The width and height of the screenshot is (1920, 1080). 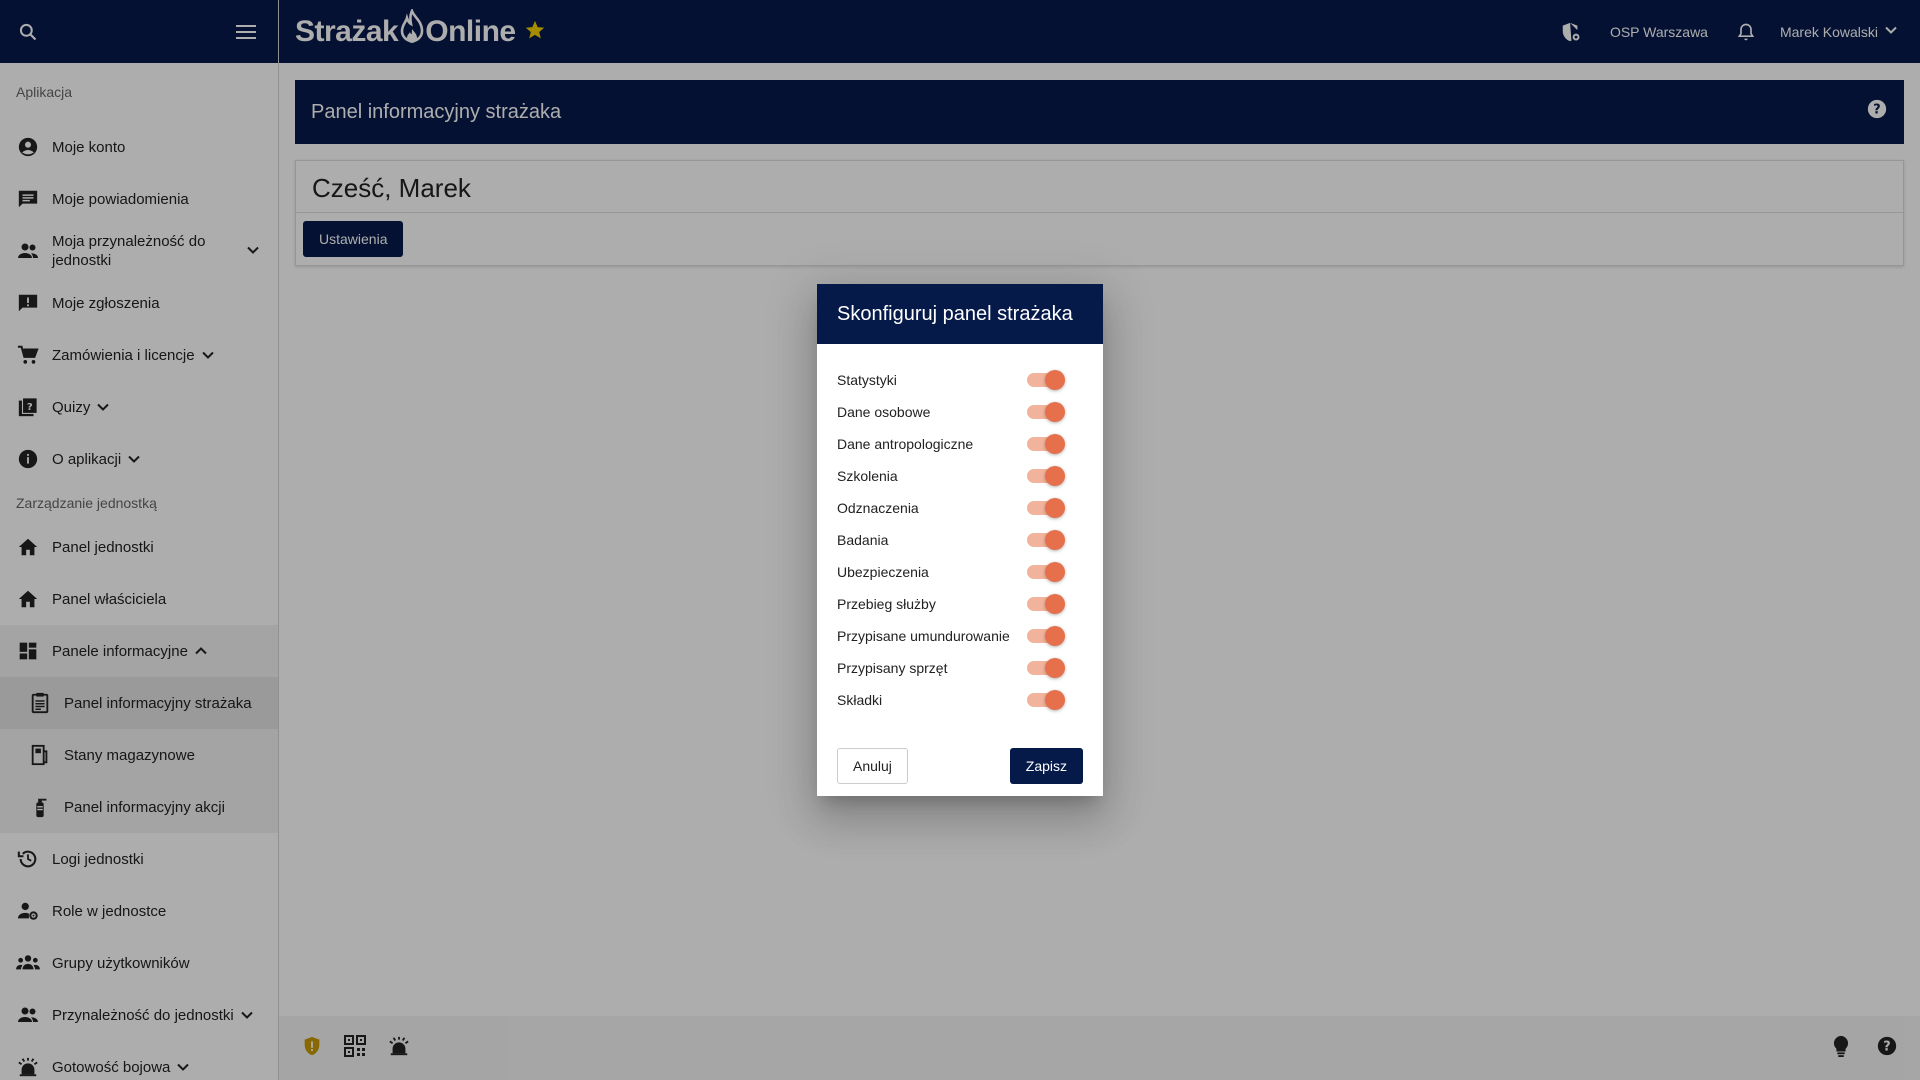 What do you see at coordinates (892, 668) in the screenshot?
I see `option-label: Przypisany sprzęt` at bounding box center [892, 668].